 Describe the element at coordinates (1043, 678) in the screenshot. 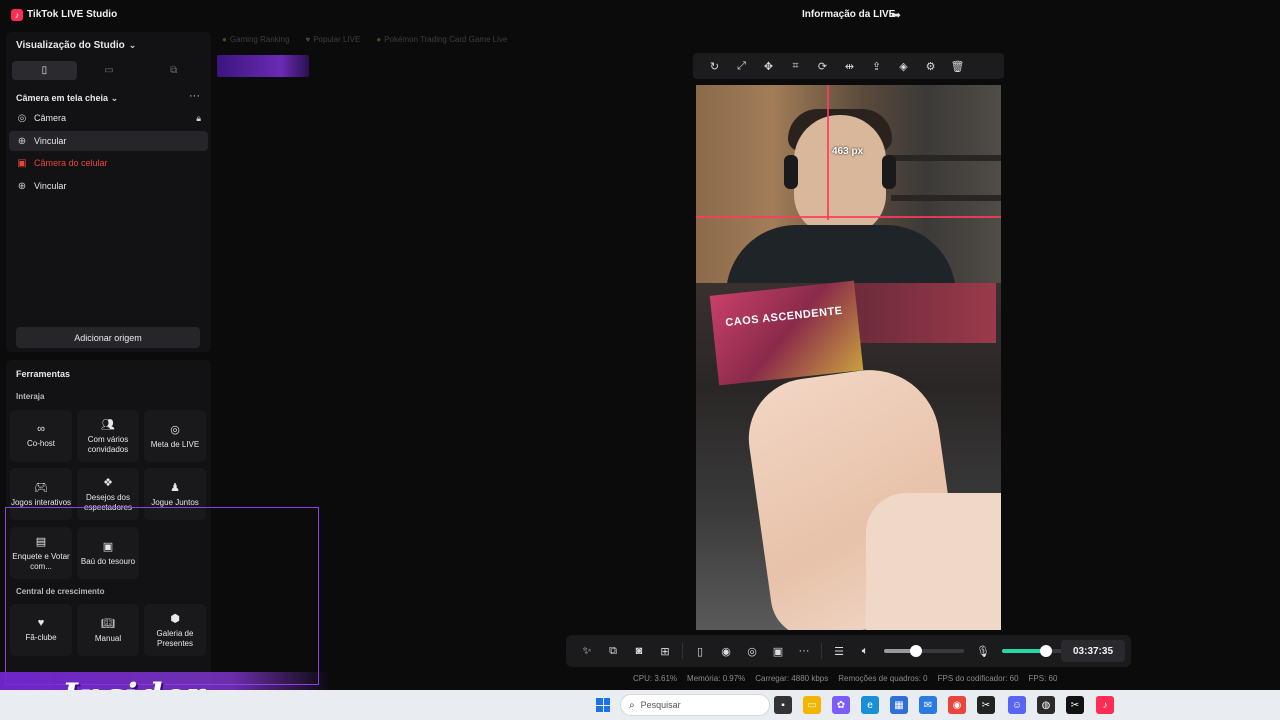

I see `stat-fps: FPS: 60` at that location.